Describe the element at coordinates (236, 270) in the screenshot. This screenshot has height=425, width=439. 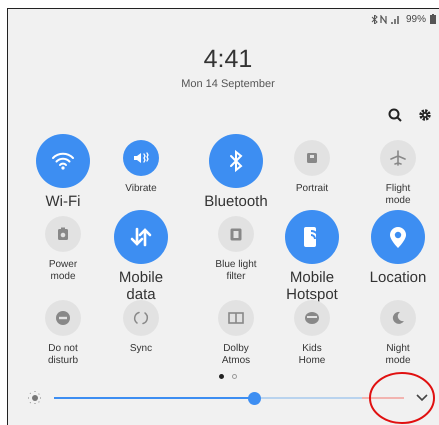
I see `toggle-label: Blue light filter` at that location.